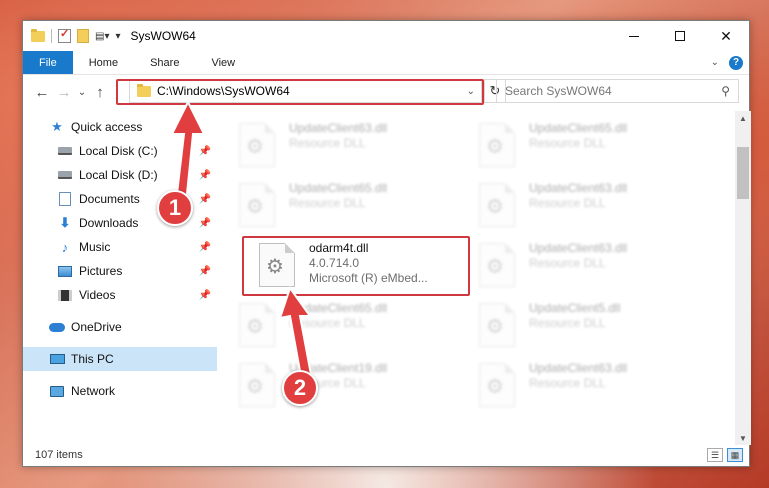 The width and height of the screenshot is (769, 488). Describe the element at coordinates (65, 222) in the screenshot. I see `downloads-icon: ⬇` at that location.